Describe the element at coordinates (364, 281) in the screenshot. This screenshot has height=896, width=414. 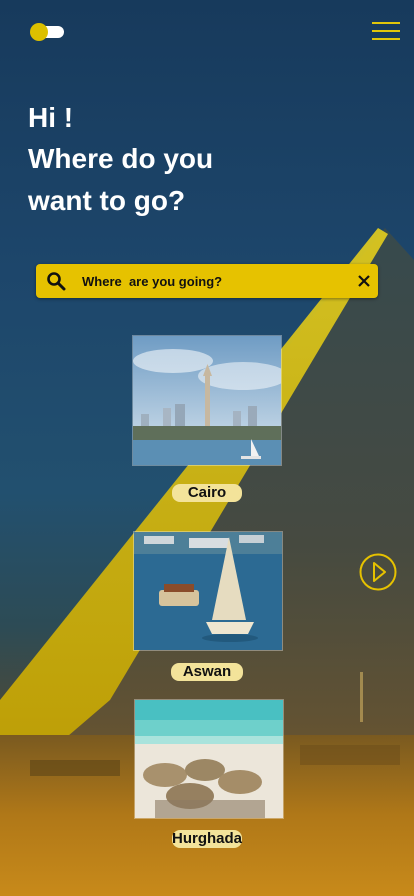
I see `close-icon` at that location.